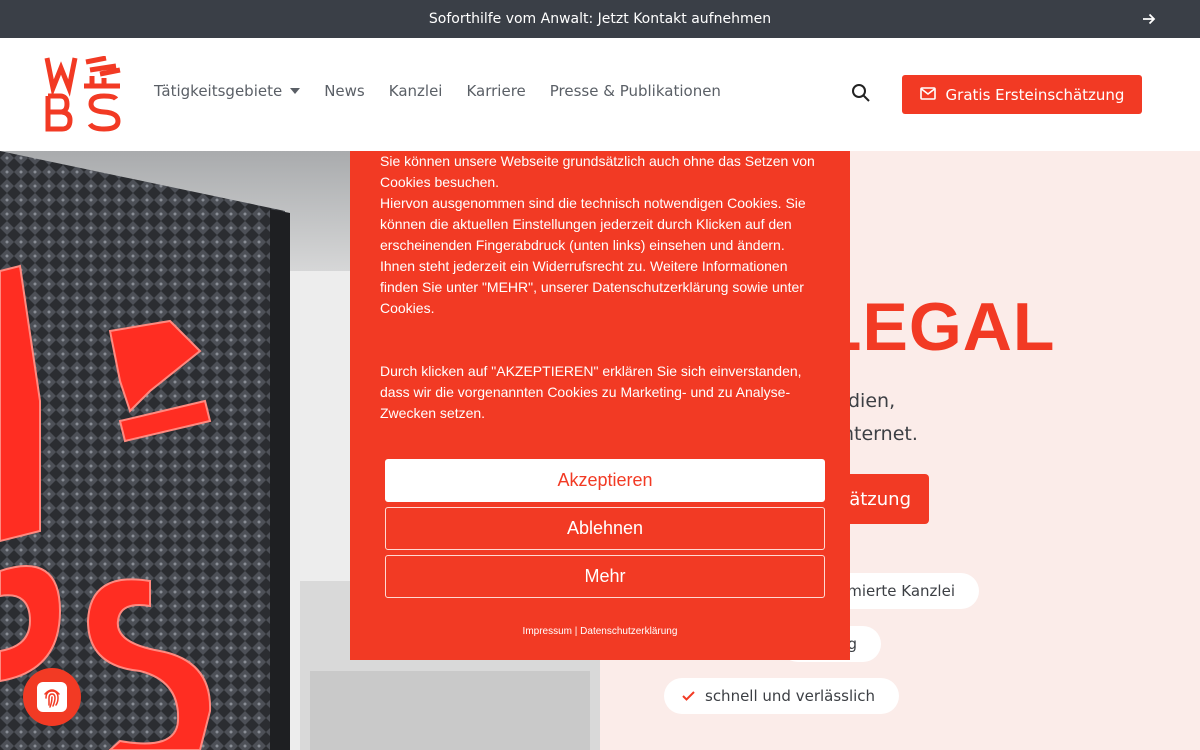 The height and width of the screenshot is (750, 1200). I want to click on fingerprint-icon, so click(52, 697).